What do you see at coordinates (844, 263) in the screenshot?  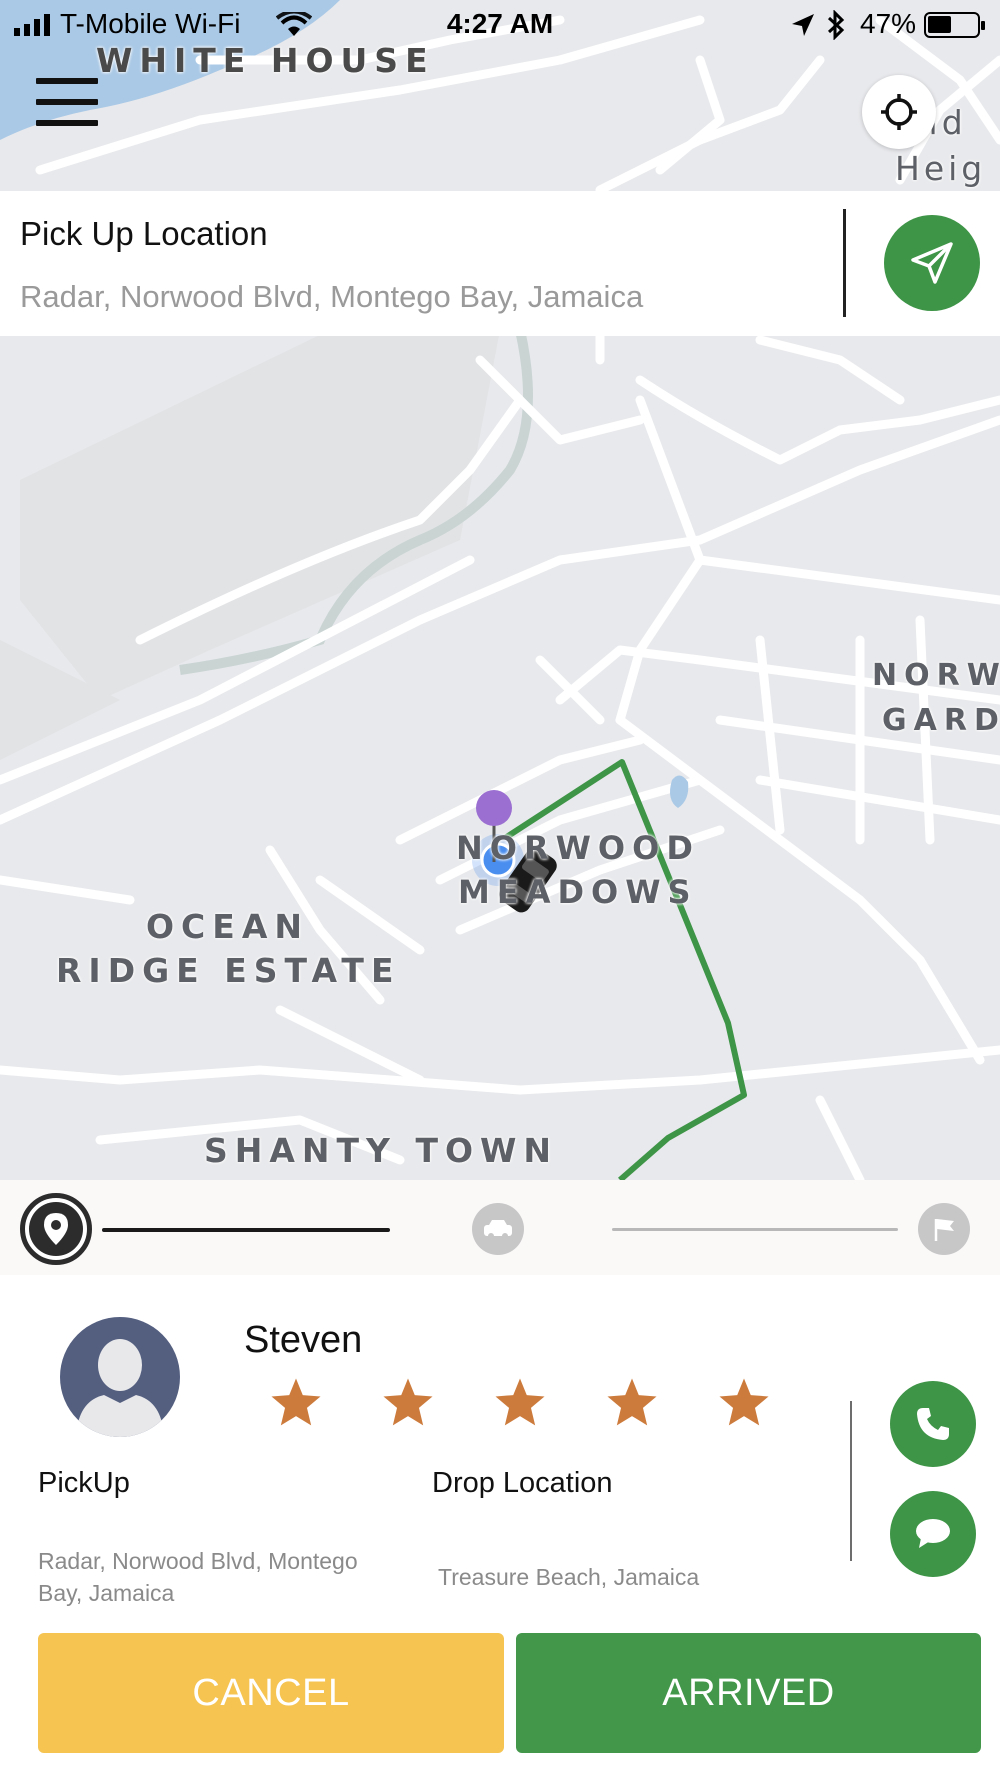 I see `pickup-panel-divider` at bounding box center [844, 263].